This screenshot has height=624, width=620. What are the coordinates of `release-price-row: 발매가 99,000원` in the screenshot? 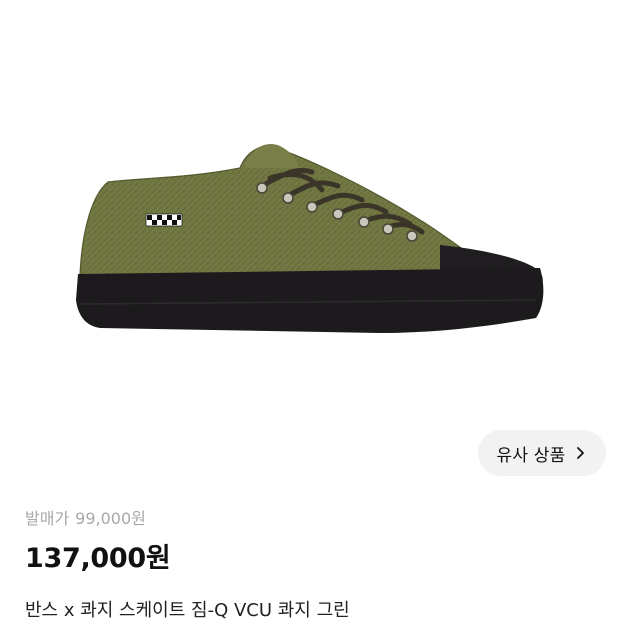 It's located at (310, 517).